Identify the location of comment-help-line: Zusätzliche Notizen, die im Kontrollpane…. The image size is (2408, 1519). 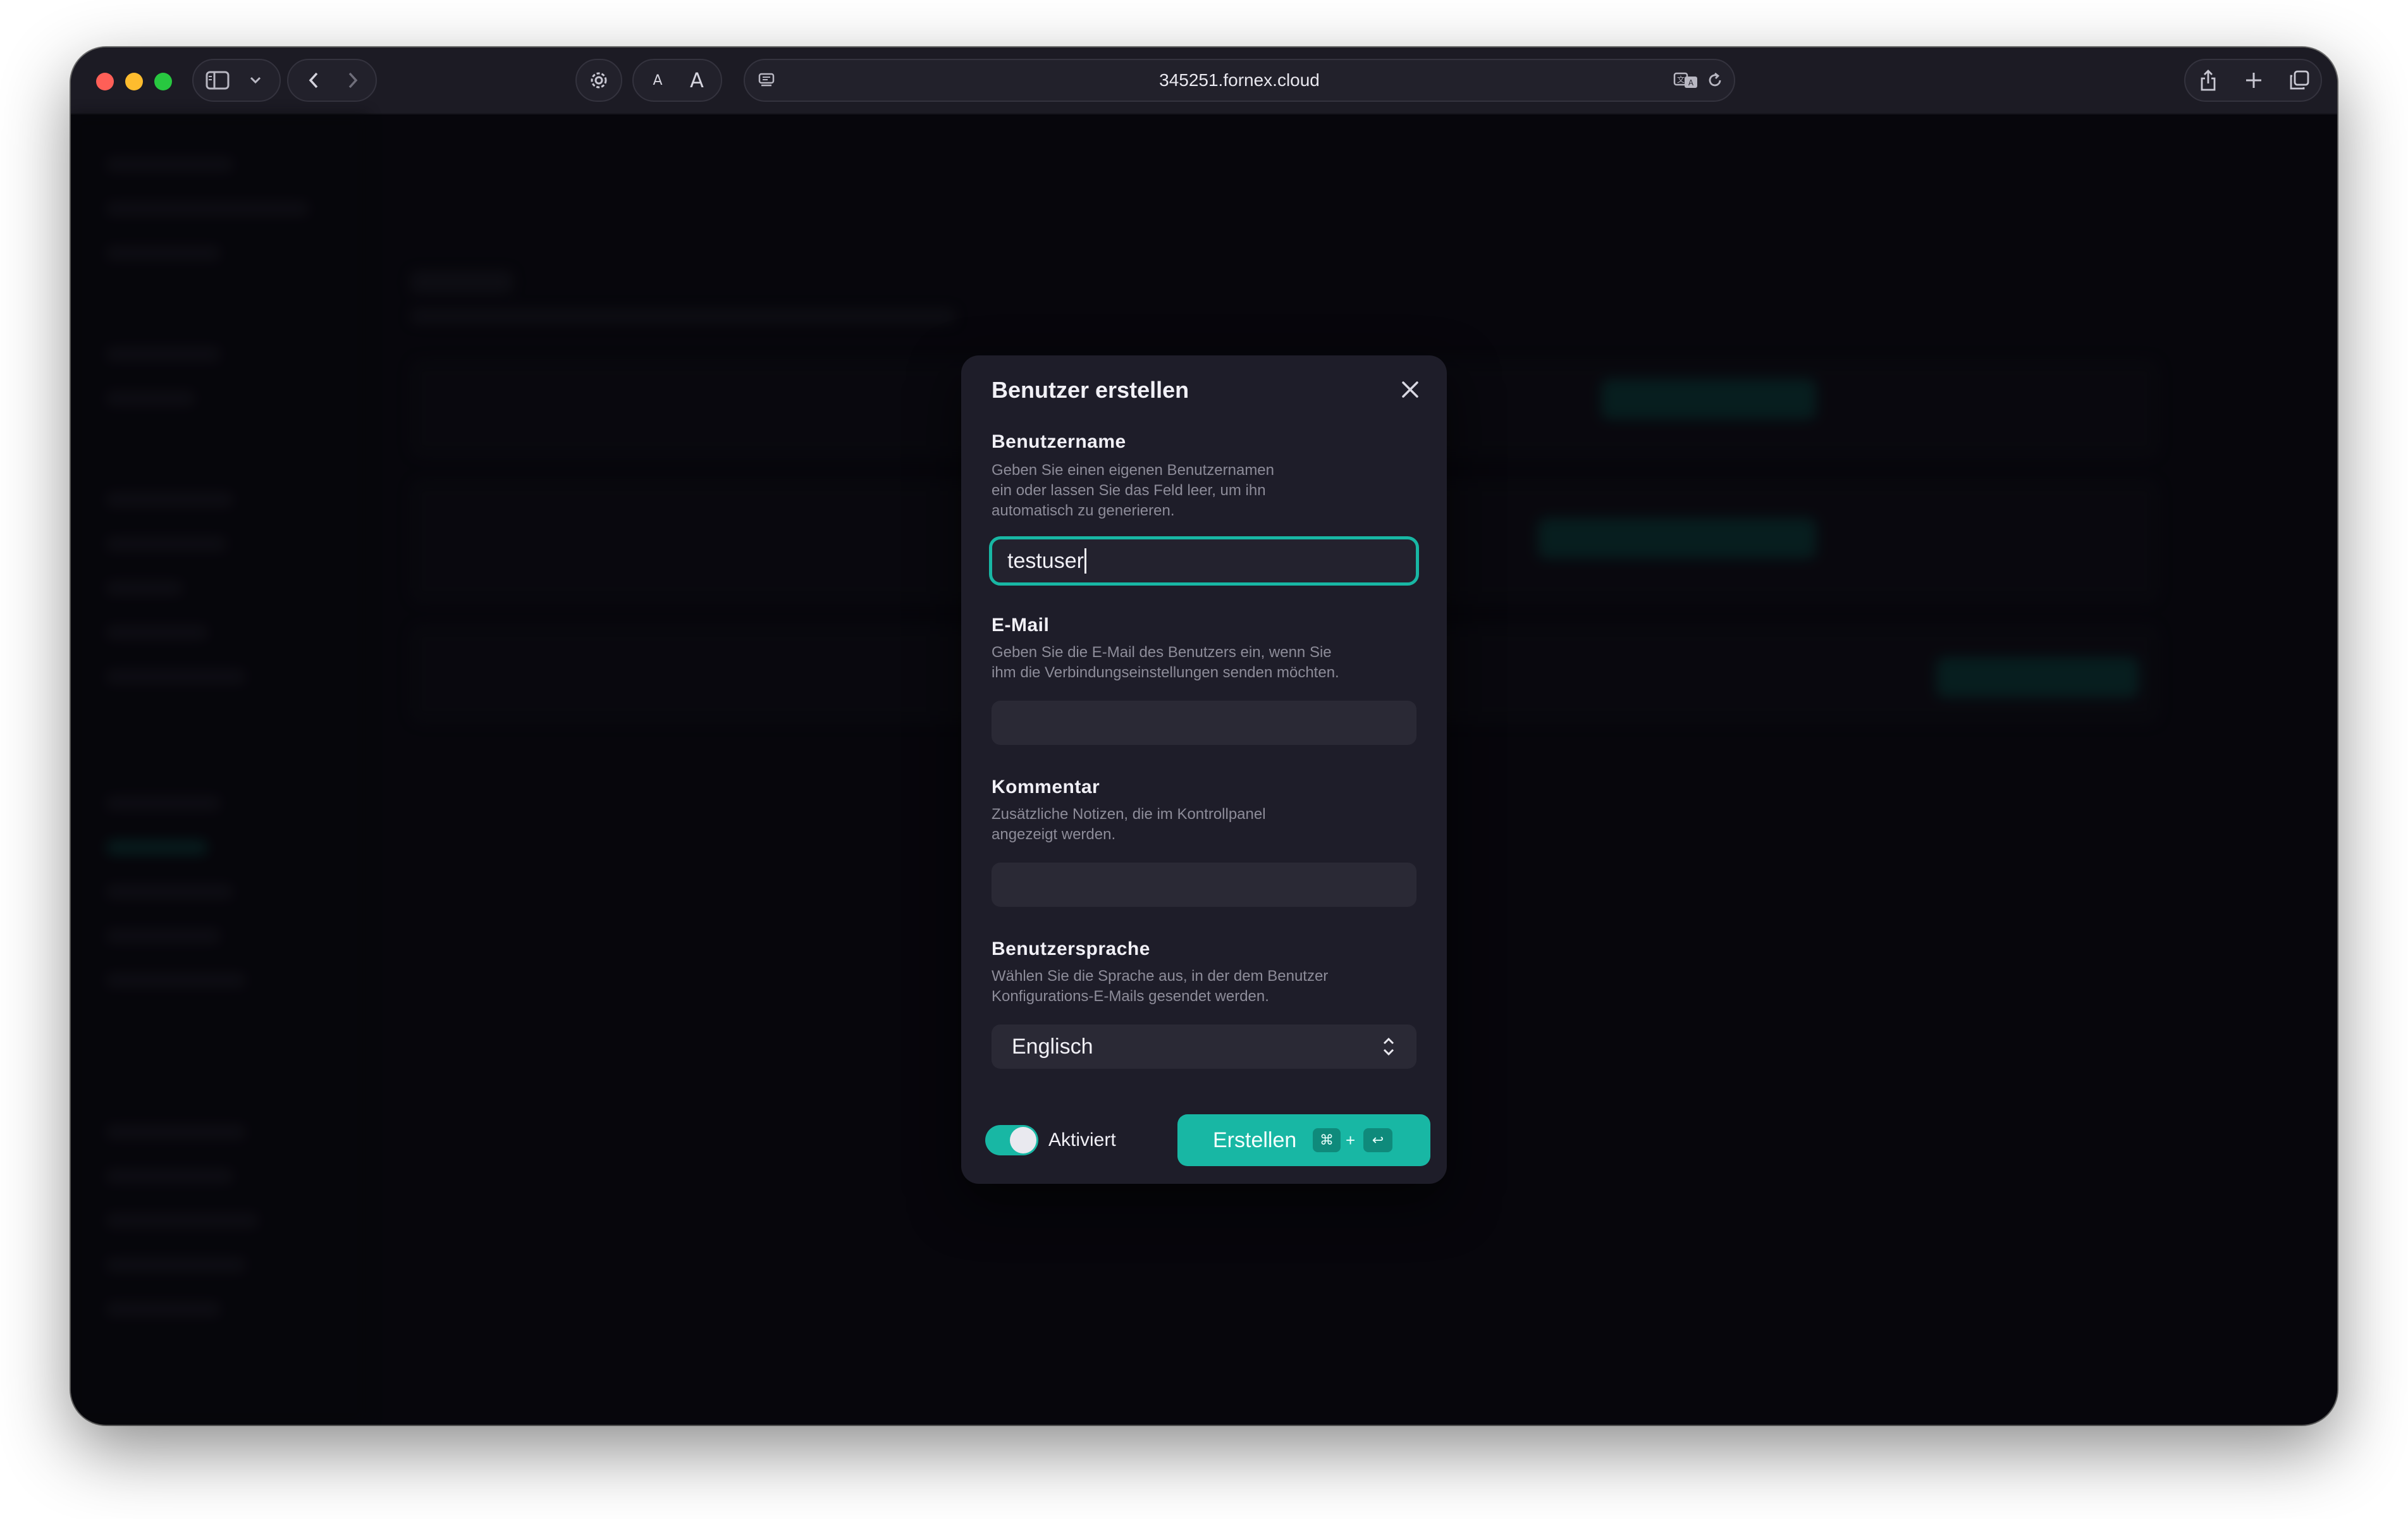
(1129, 814).